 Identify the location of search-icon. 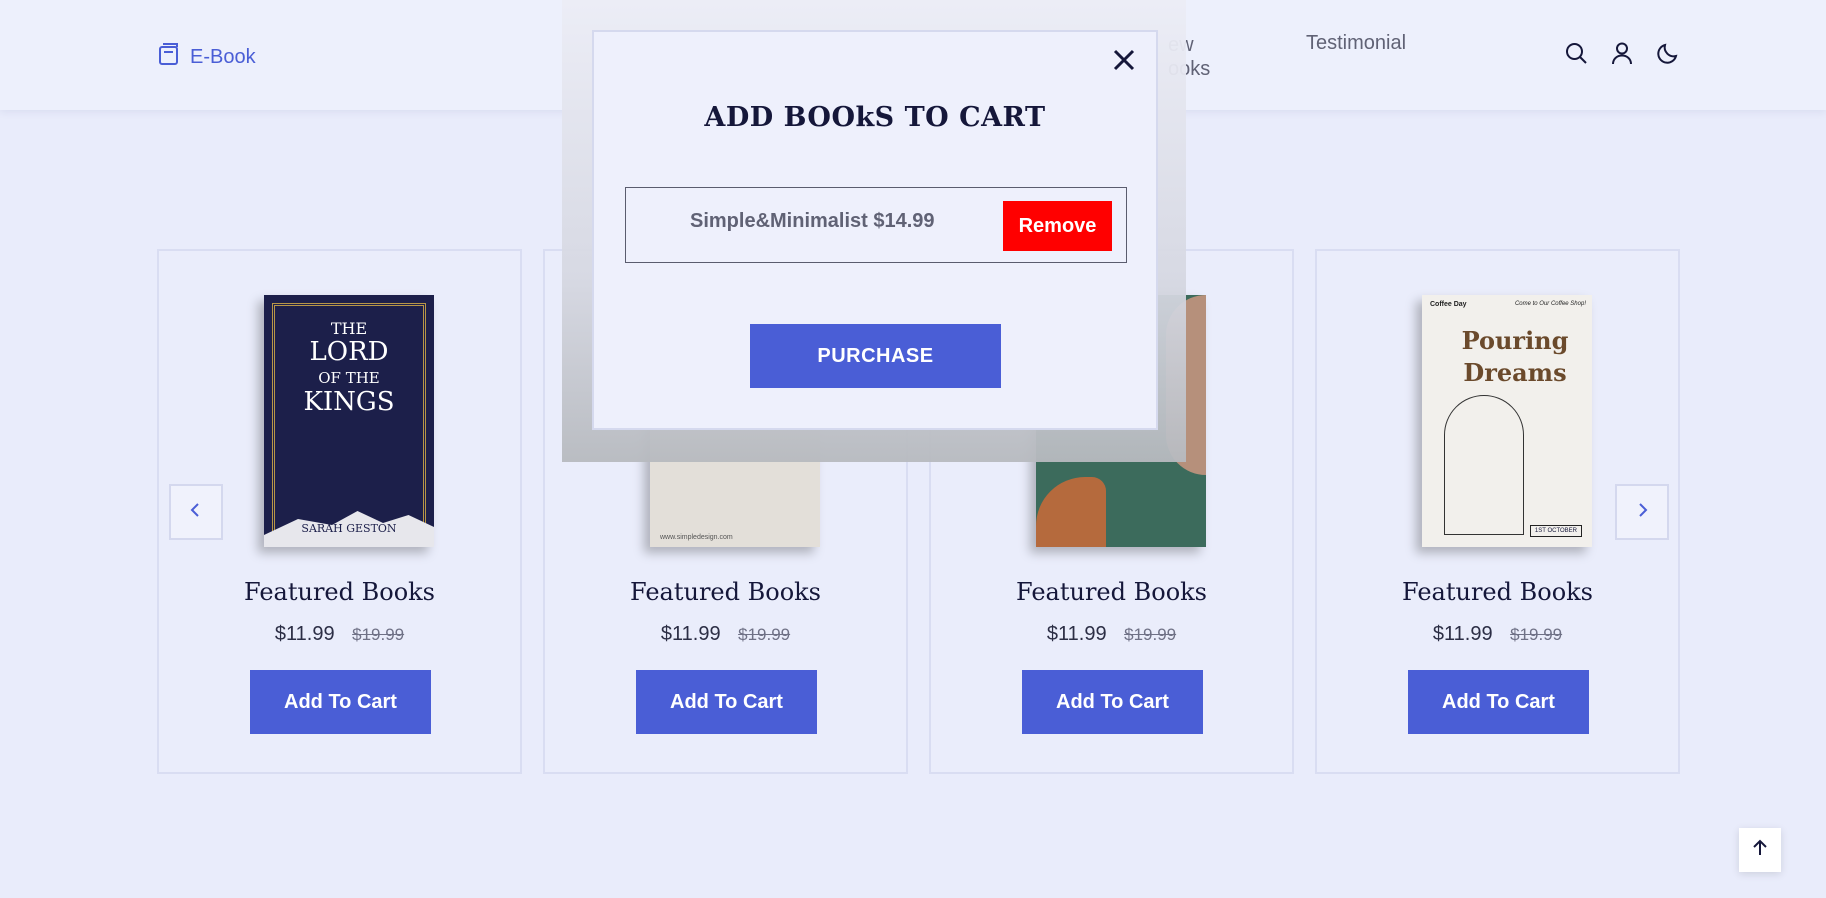
(1576, 53).